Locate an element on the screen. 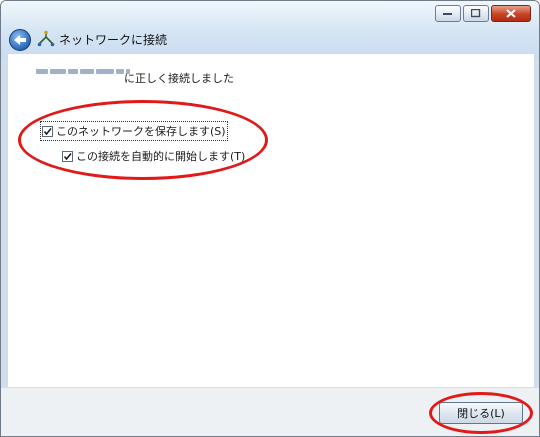  connection-message: に正しく接続しました is located at coordinates (179, 78).